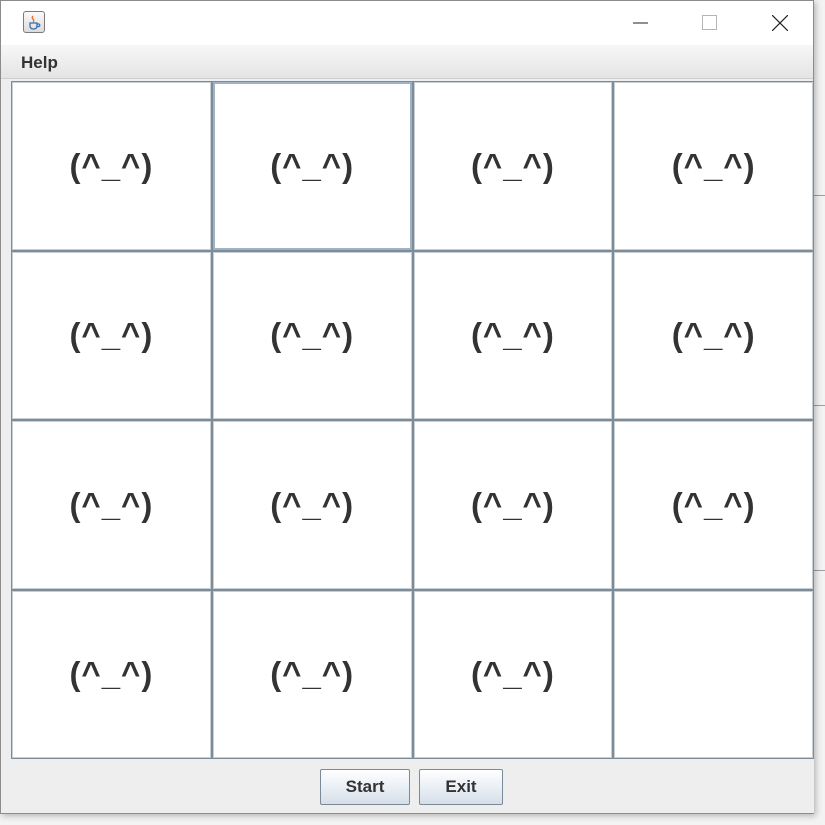  I want to click on close-button, so click(780, 23).